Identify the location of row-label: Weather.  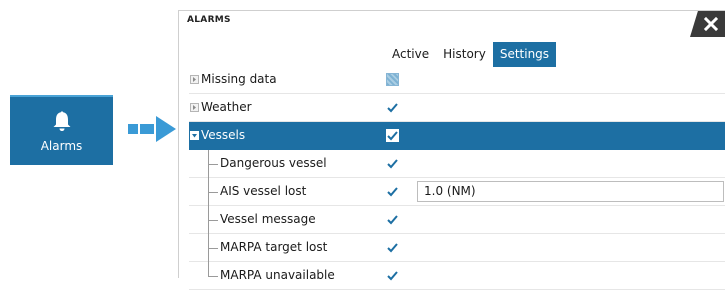
(226, 107).